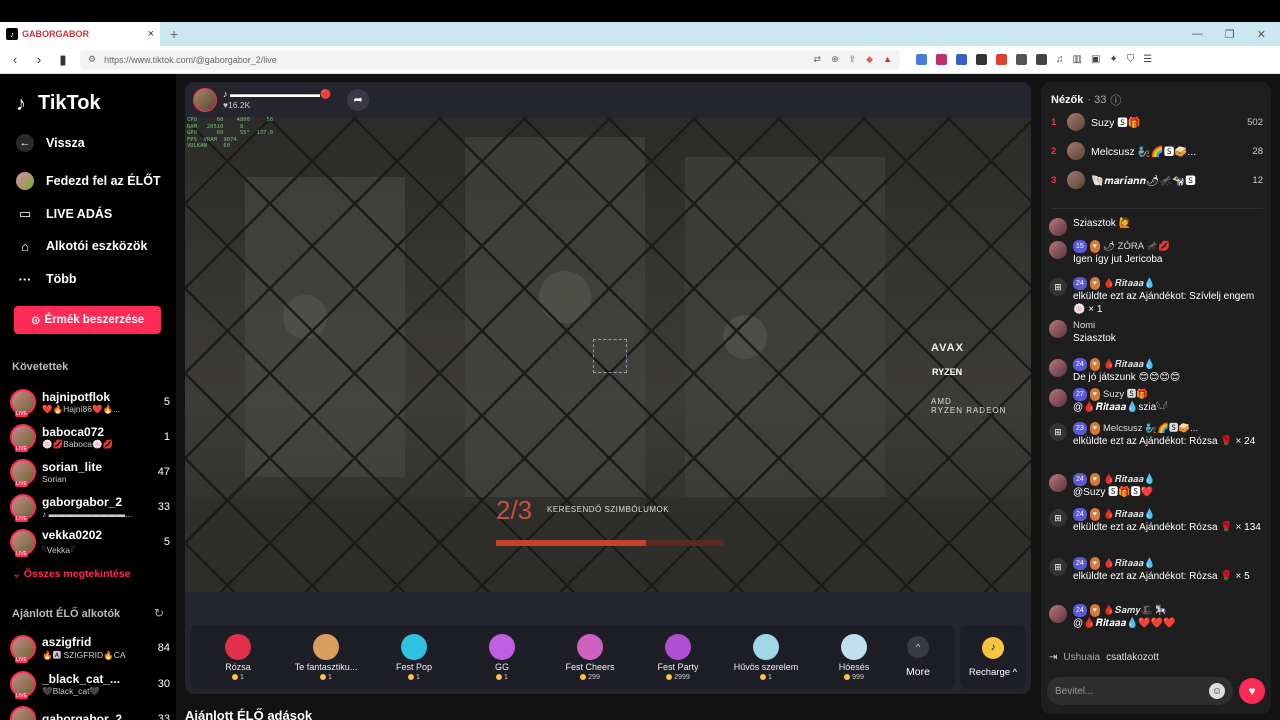 The width and height of the screenshot is (1280, 720). I want to click on suggested-item: LIVE aszigfrid 🔥🅰 SZIGFRID🔥CA 84, so click(90, 648).